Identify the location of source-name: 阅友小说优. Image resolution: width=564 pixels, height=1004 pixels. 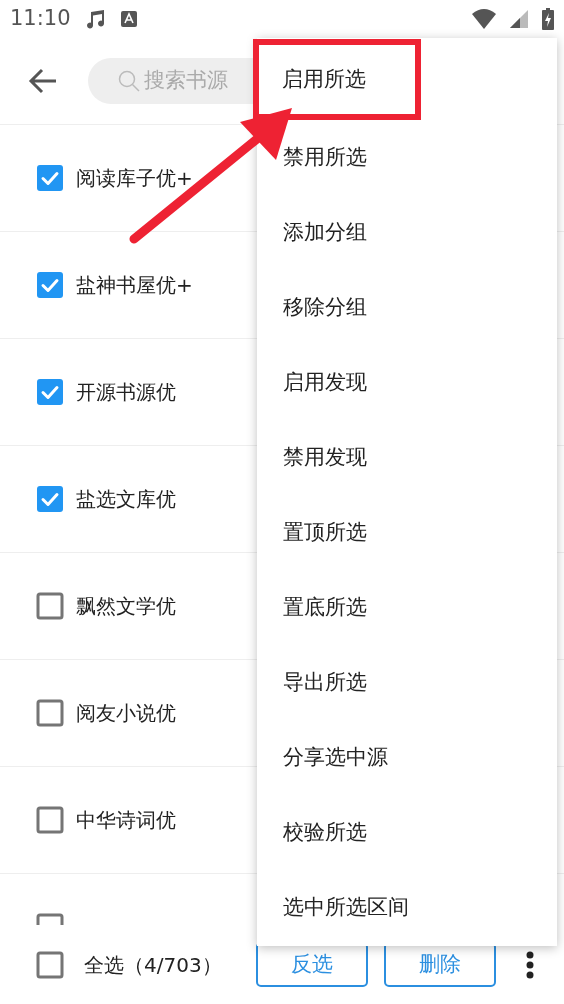
(126, 713).